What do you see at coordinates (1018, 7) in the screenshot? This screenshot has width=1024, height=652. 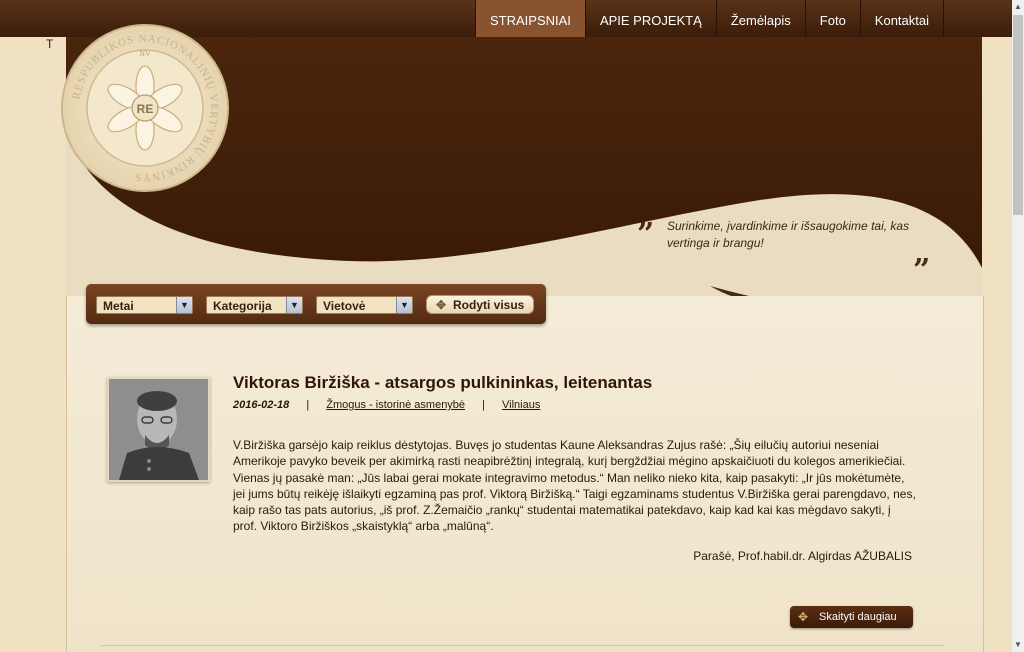 I see `scroll-up-icon: ▲` at bounding box center [1018, 7].